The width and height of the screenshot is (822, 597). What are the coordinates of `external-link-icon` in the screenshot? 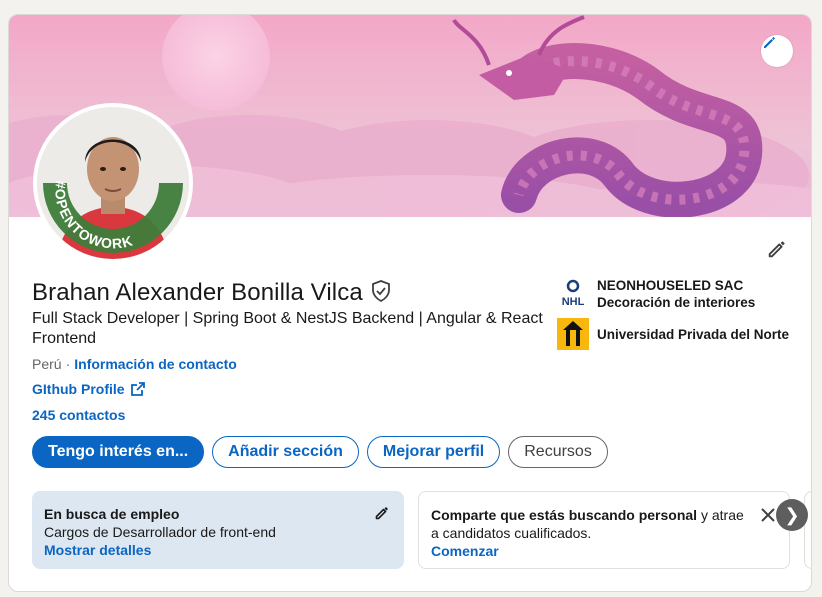 It's located at (137, 389).